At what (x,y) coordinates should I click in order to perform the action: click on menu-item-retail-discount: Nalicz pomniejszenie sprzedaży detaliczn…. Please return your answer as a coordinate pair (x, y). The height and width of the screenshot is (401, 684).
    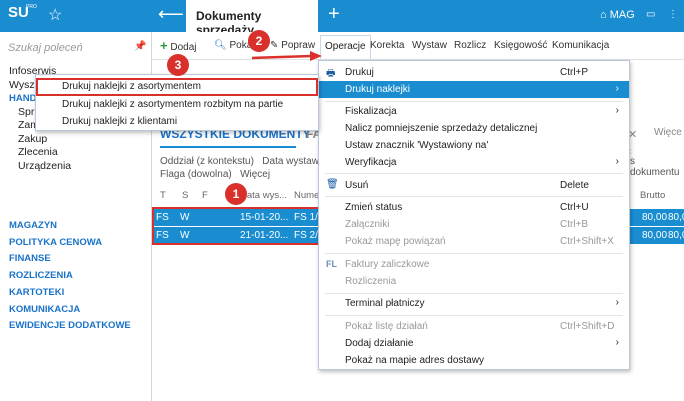
    Looking at the image, I should click on (474, 128).